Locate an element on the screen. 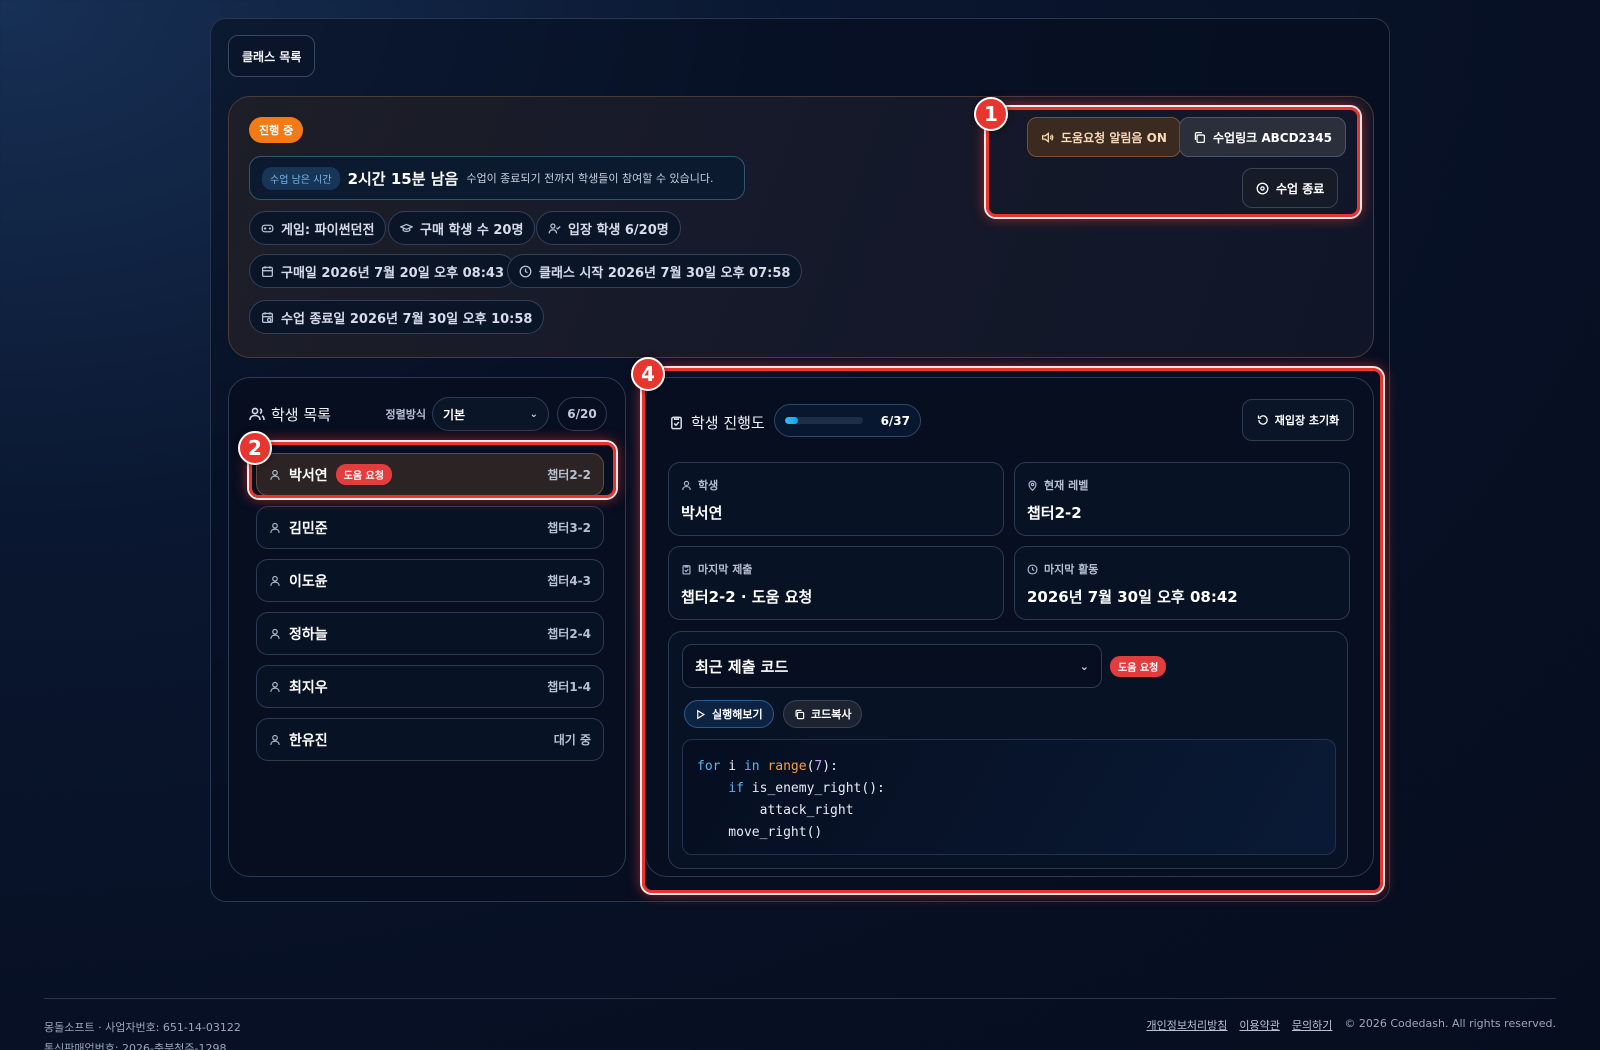 The width and height of the screenshot is (1600, 1050). time-tag: 수업 남은 시간 is located at coordinates (301, 178).